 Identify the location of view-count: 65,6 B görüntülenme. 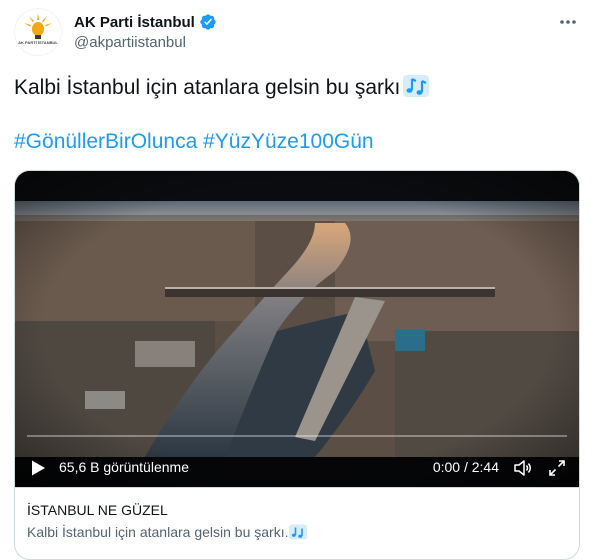
(124, 467).